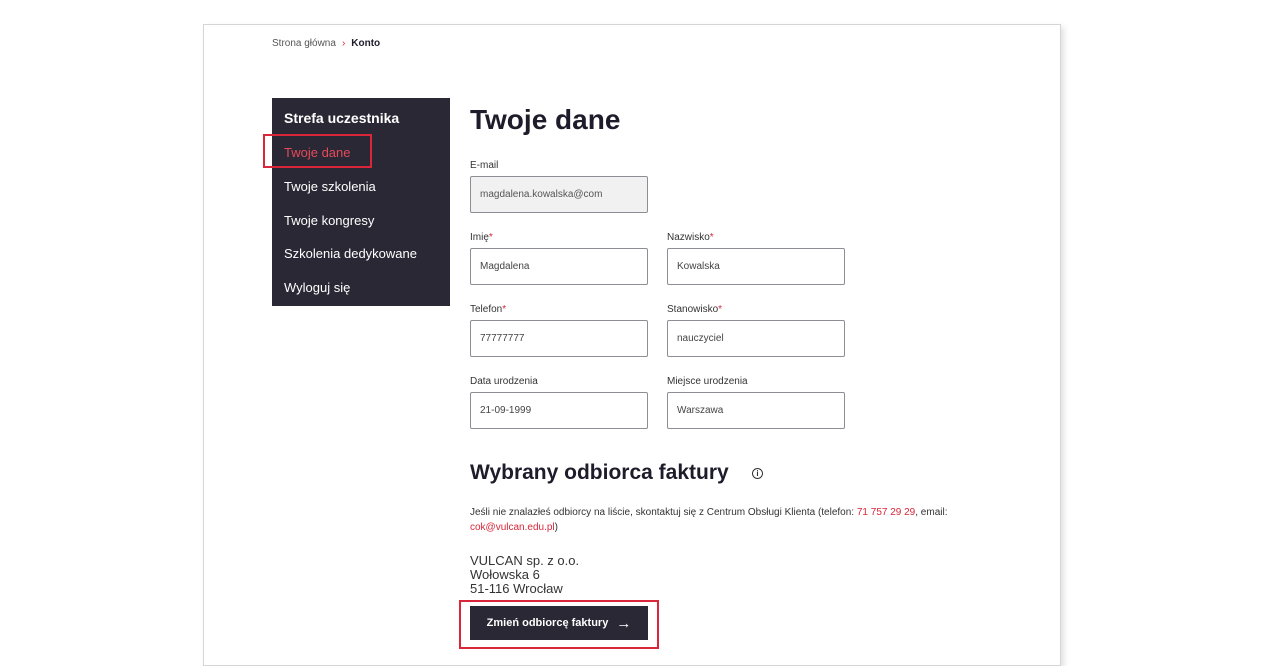 The width and height of the screenshot is (1262, 666). What do you see at coordinates (599, 472) in the screenshot?
I see `invoice-section-title: Wybrany odbiorca faktury` at bounding box center [599, 472].